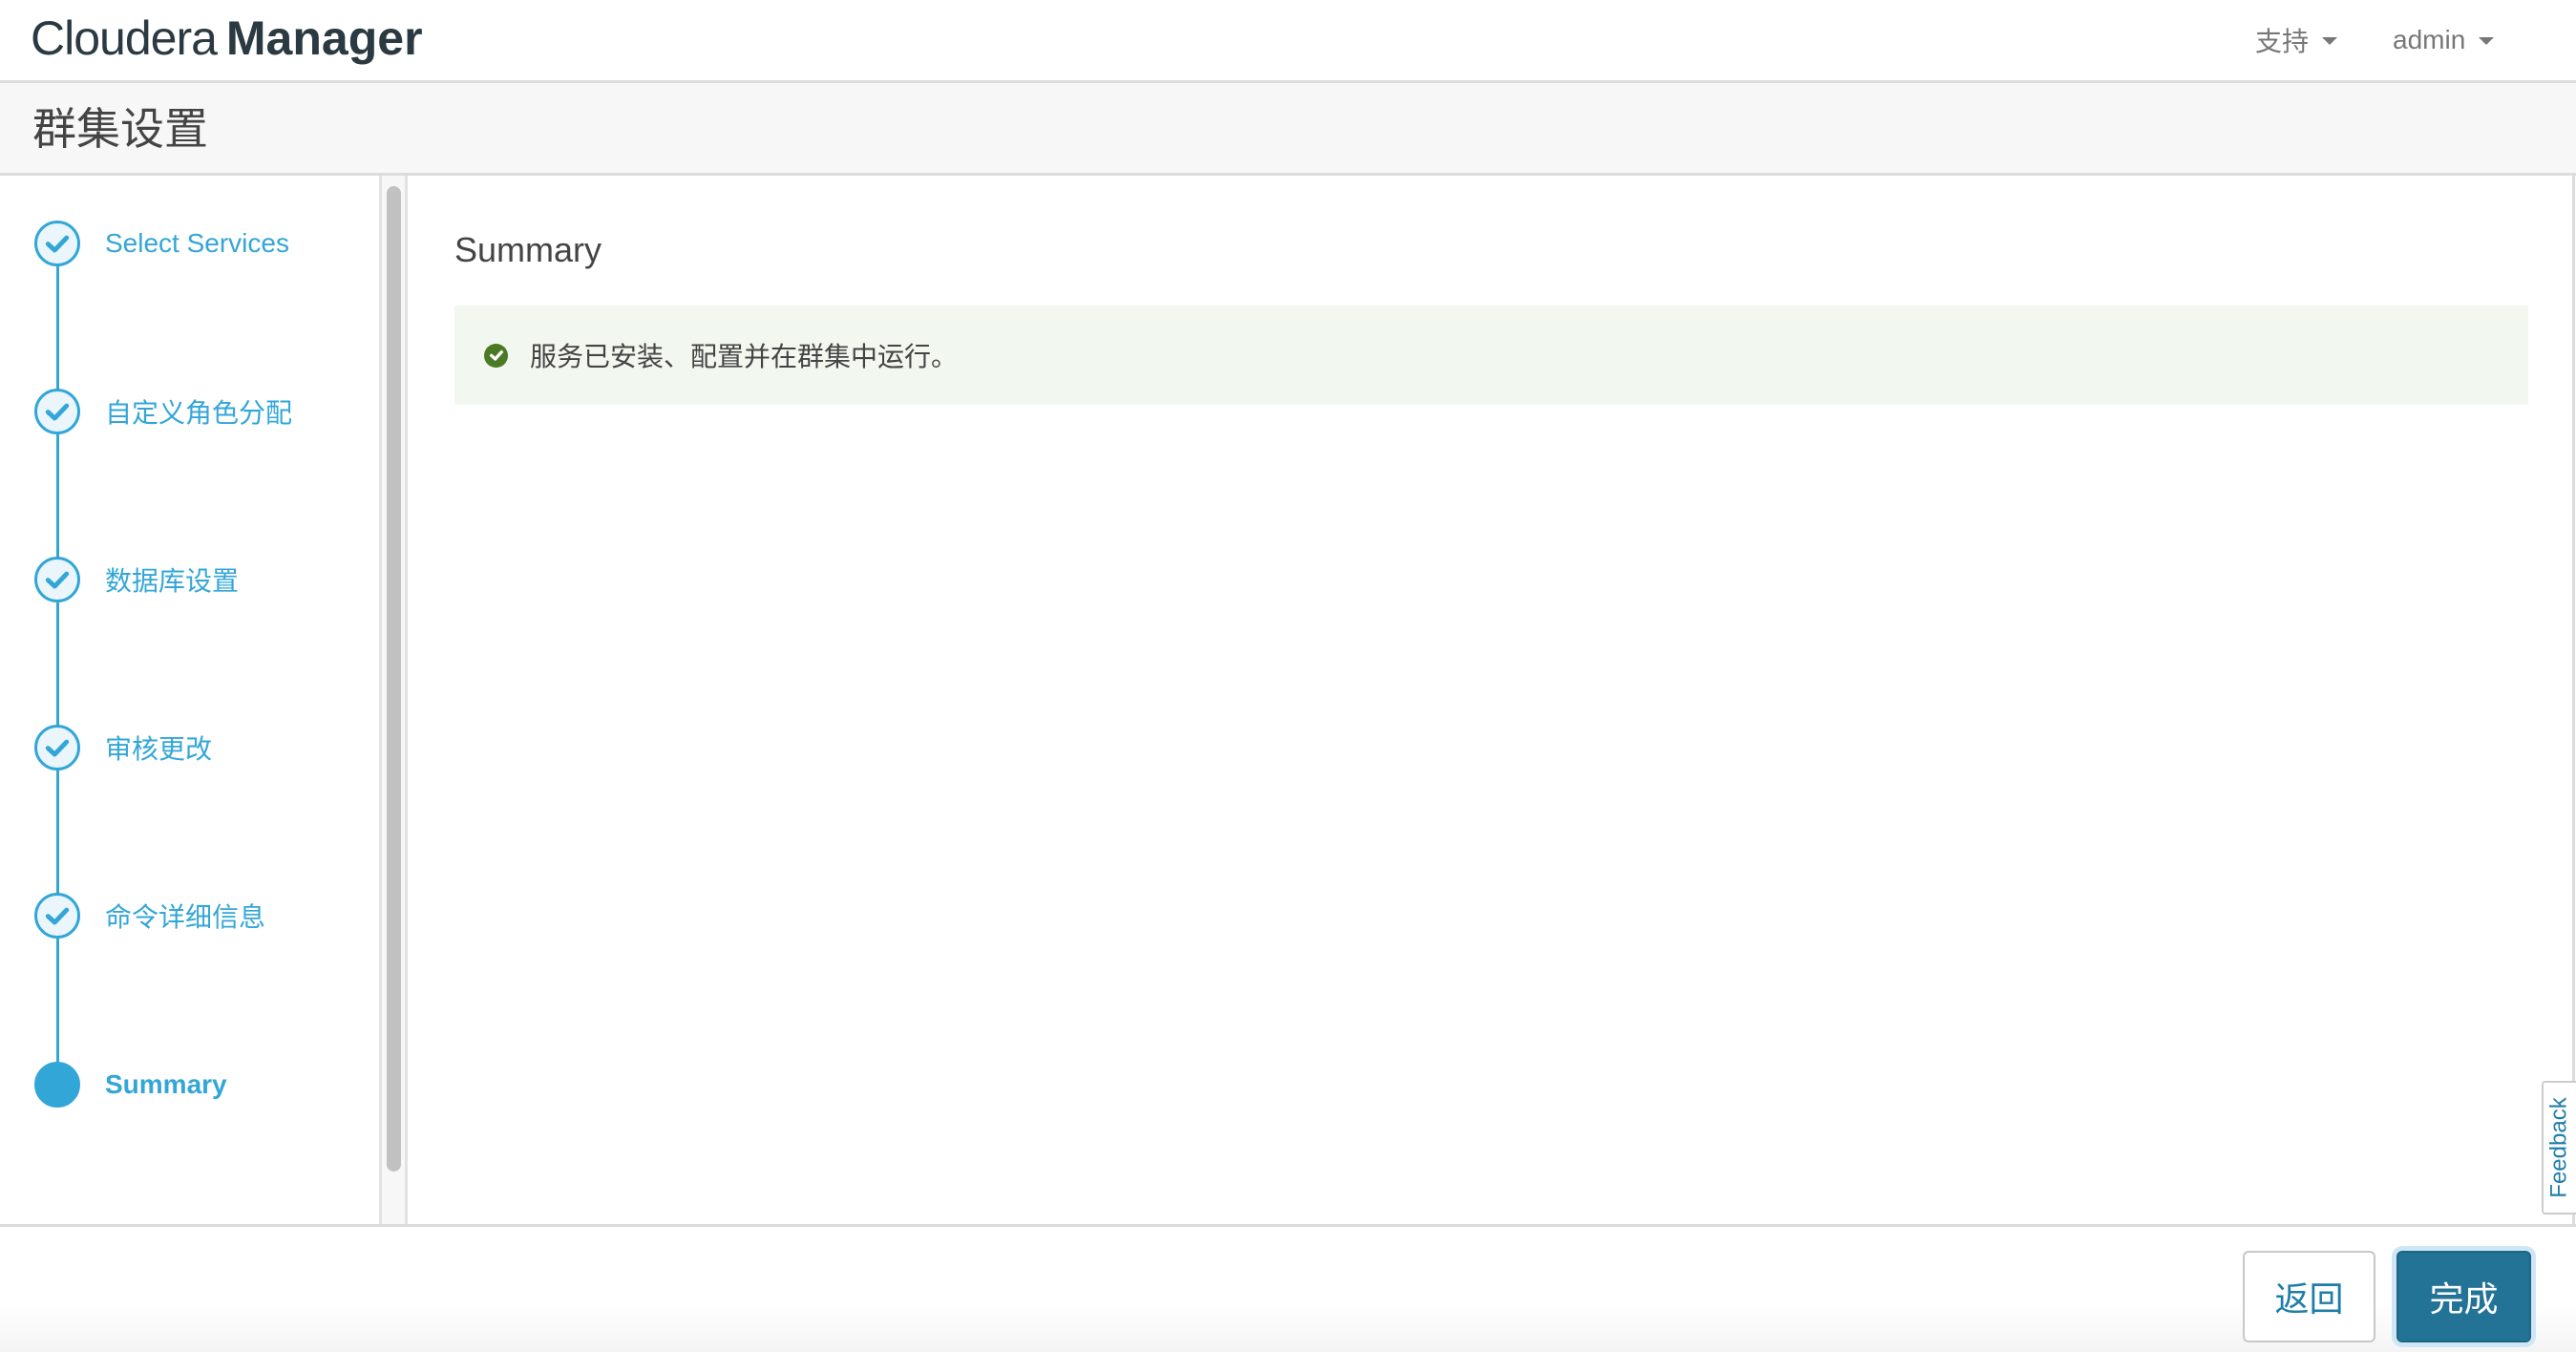 This screenshot has height=1352, width=2576. I want to click on support-menu-label: 支持, so click(2282, 41).